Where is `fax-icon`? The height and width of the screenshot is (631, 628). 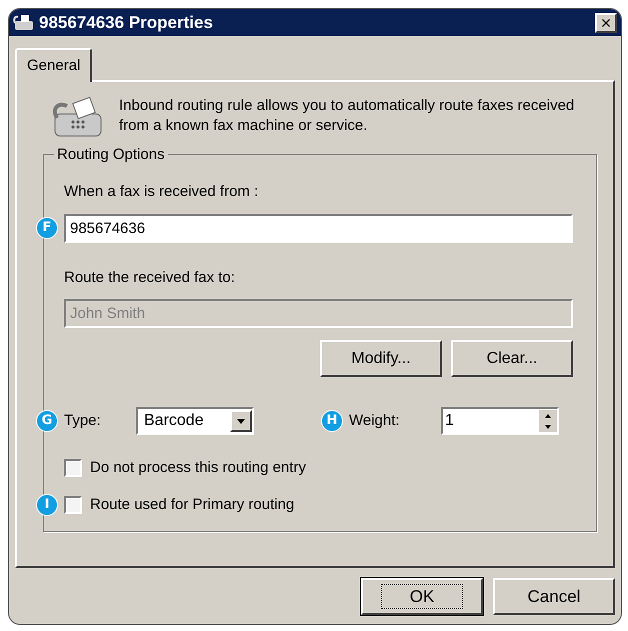
fax-icon is located at coordinates (24, 23).